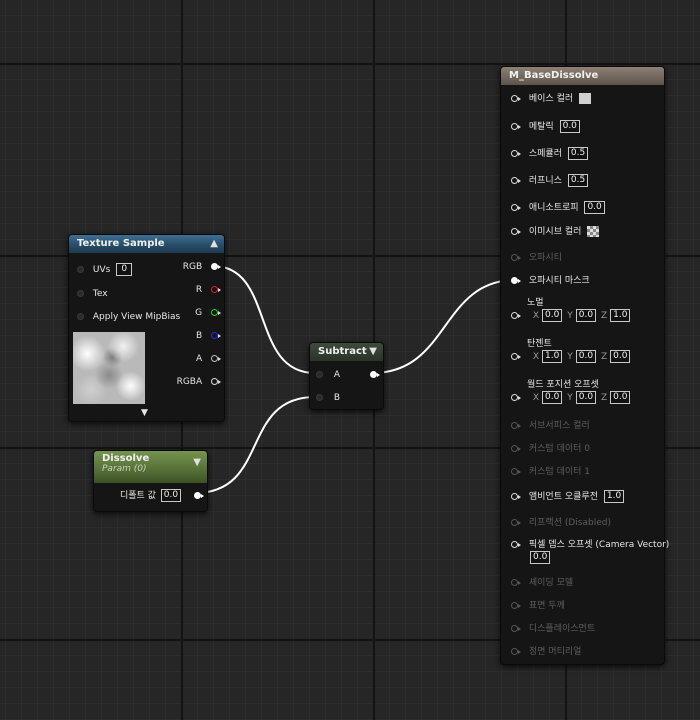 The image size is (700, 720). I want to click on dissolve-default-value: 0.0, so click(171, 495).